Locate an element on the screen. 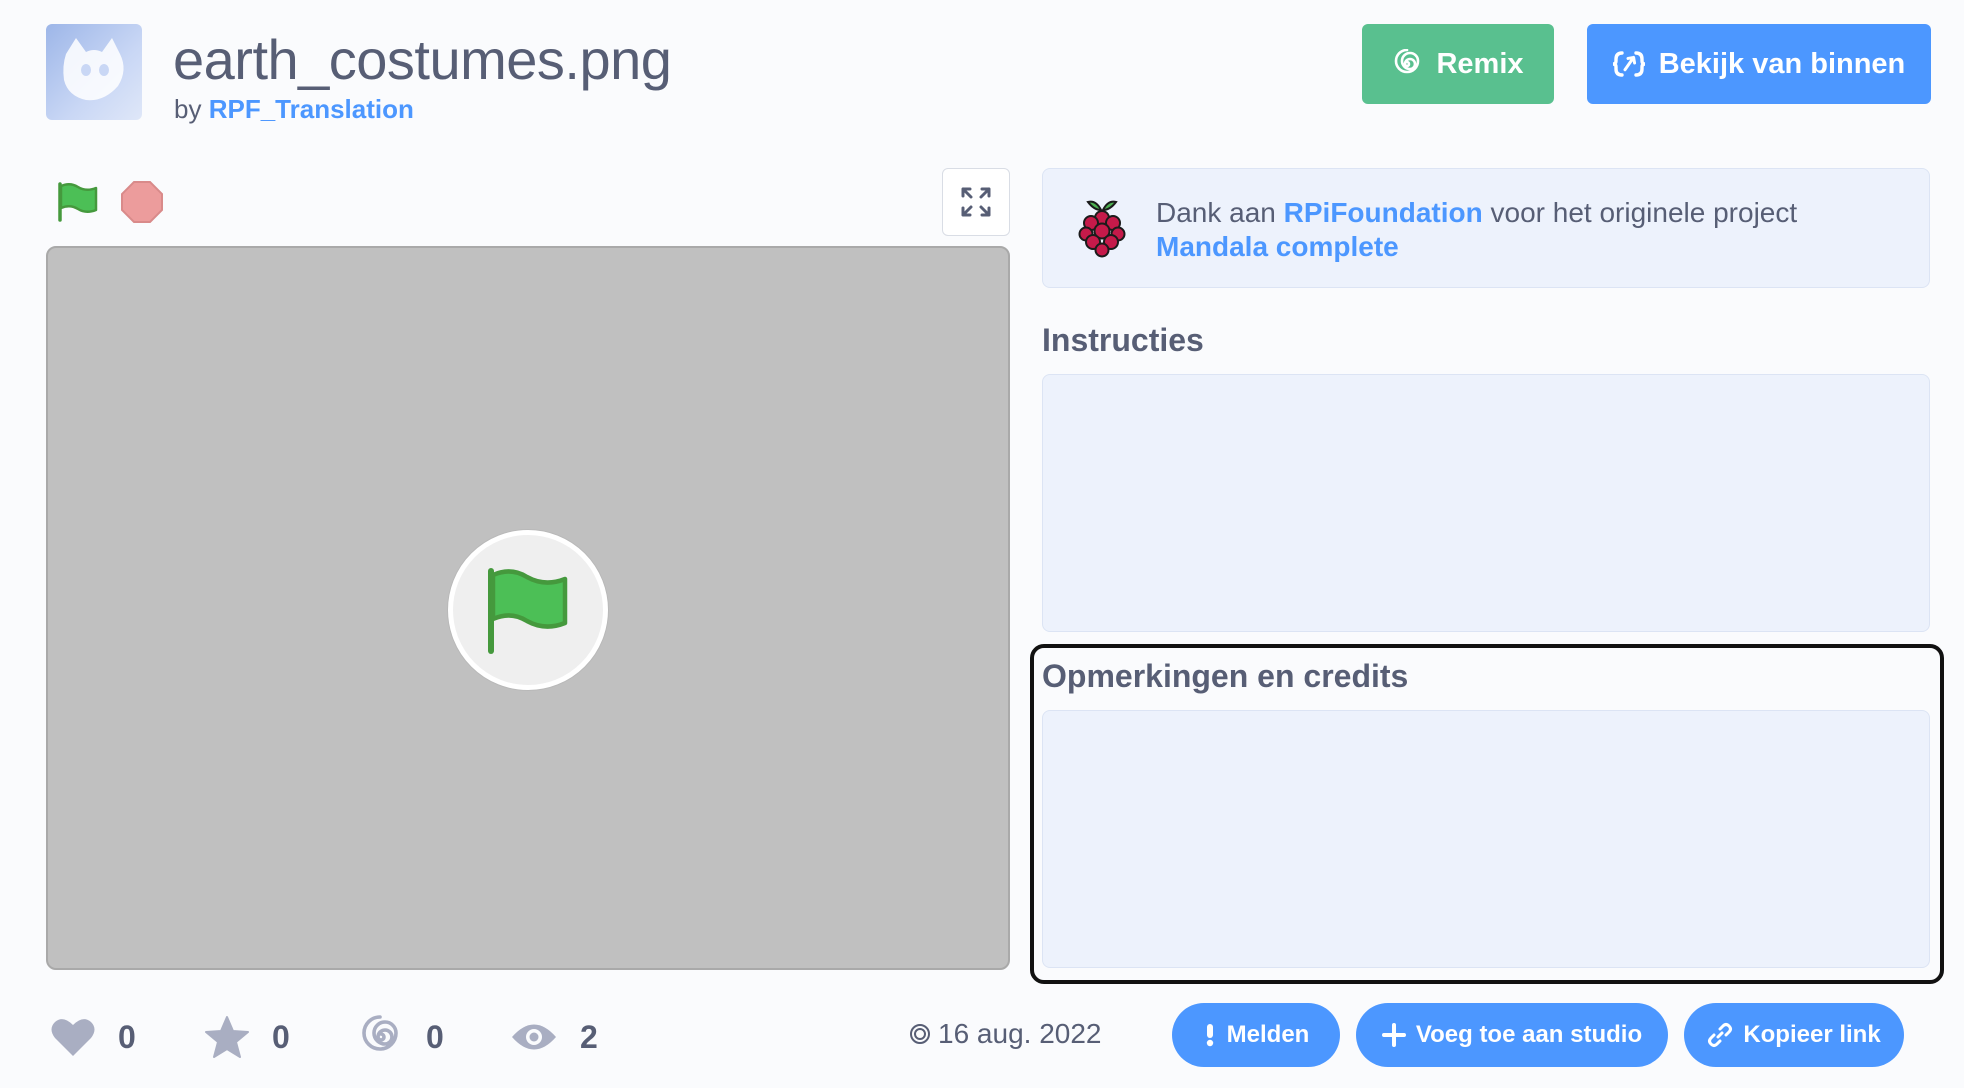  view-stat: 2 is located at coordinates (554, 1037).